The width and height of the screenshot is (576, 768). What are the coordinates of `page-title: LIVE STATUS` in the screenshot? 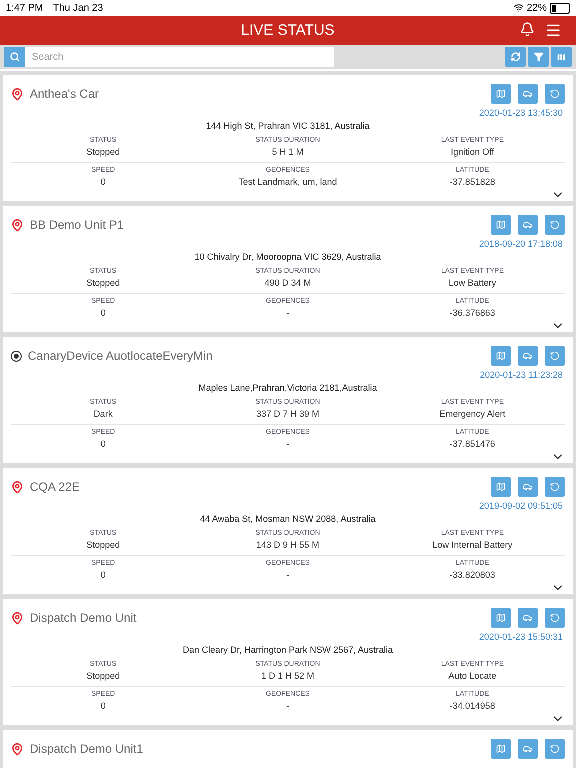 It's located at (288, 30).